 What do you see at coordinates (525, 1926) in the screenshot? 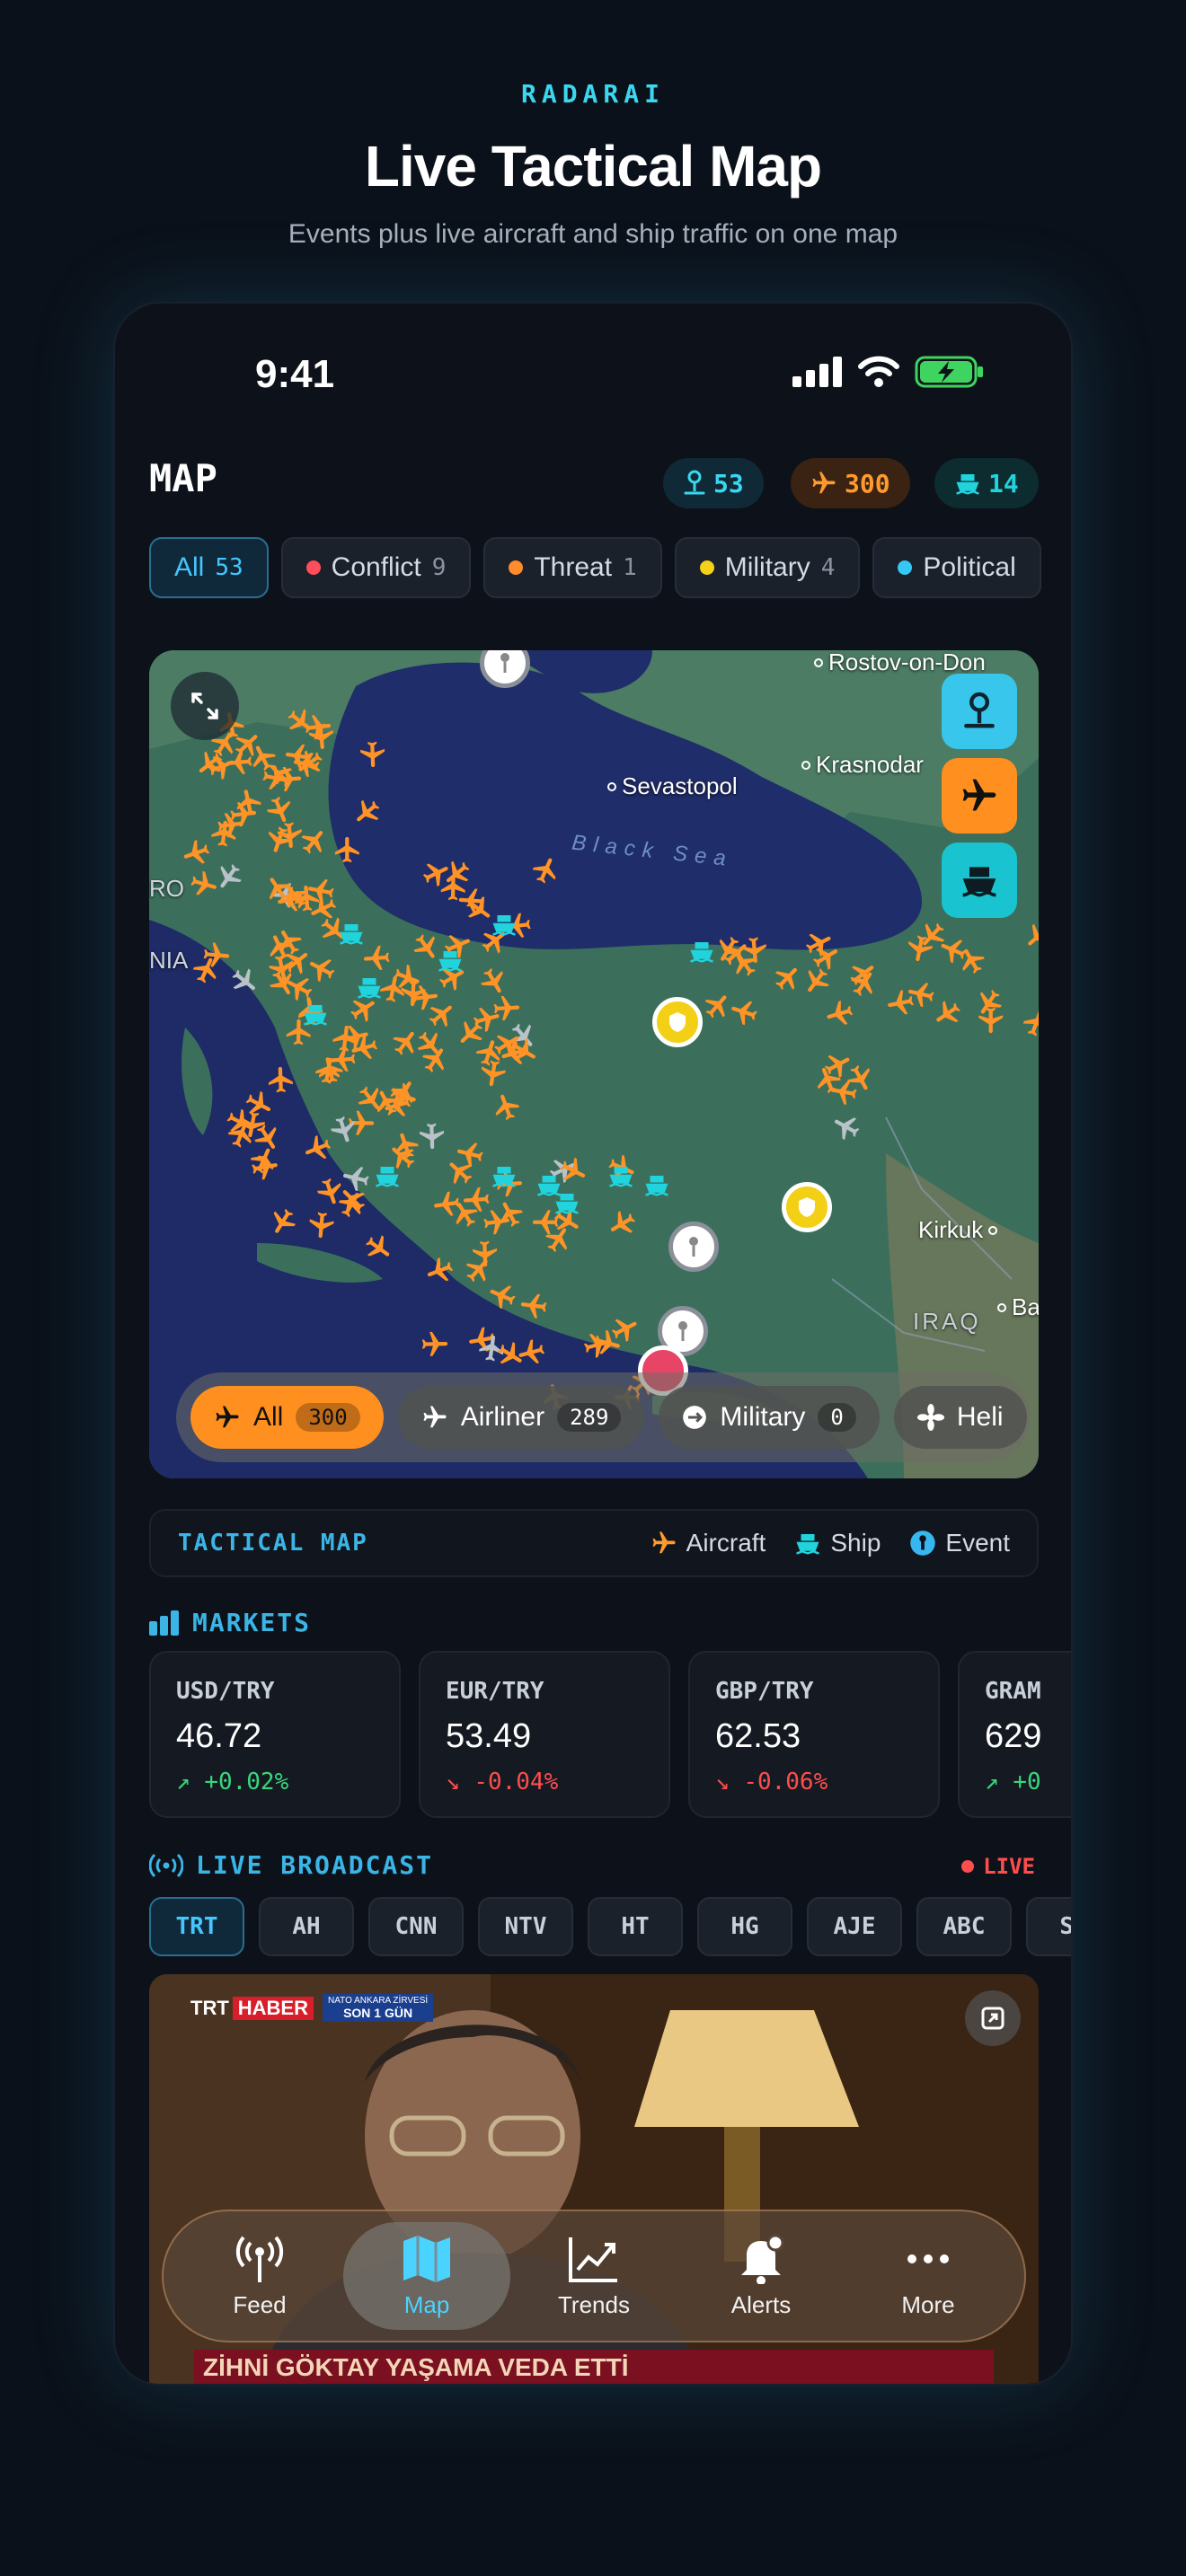
I see `channel-tab: NTV` at bounding box center [525, 1926].